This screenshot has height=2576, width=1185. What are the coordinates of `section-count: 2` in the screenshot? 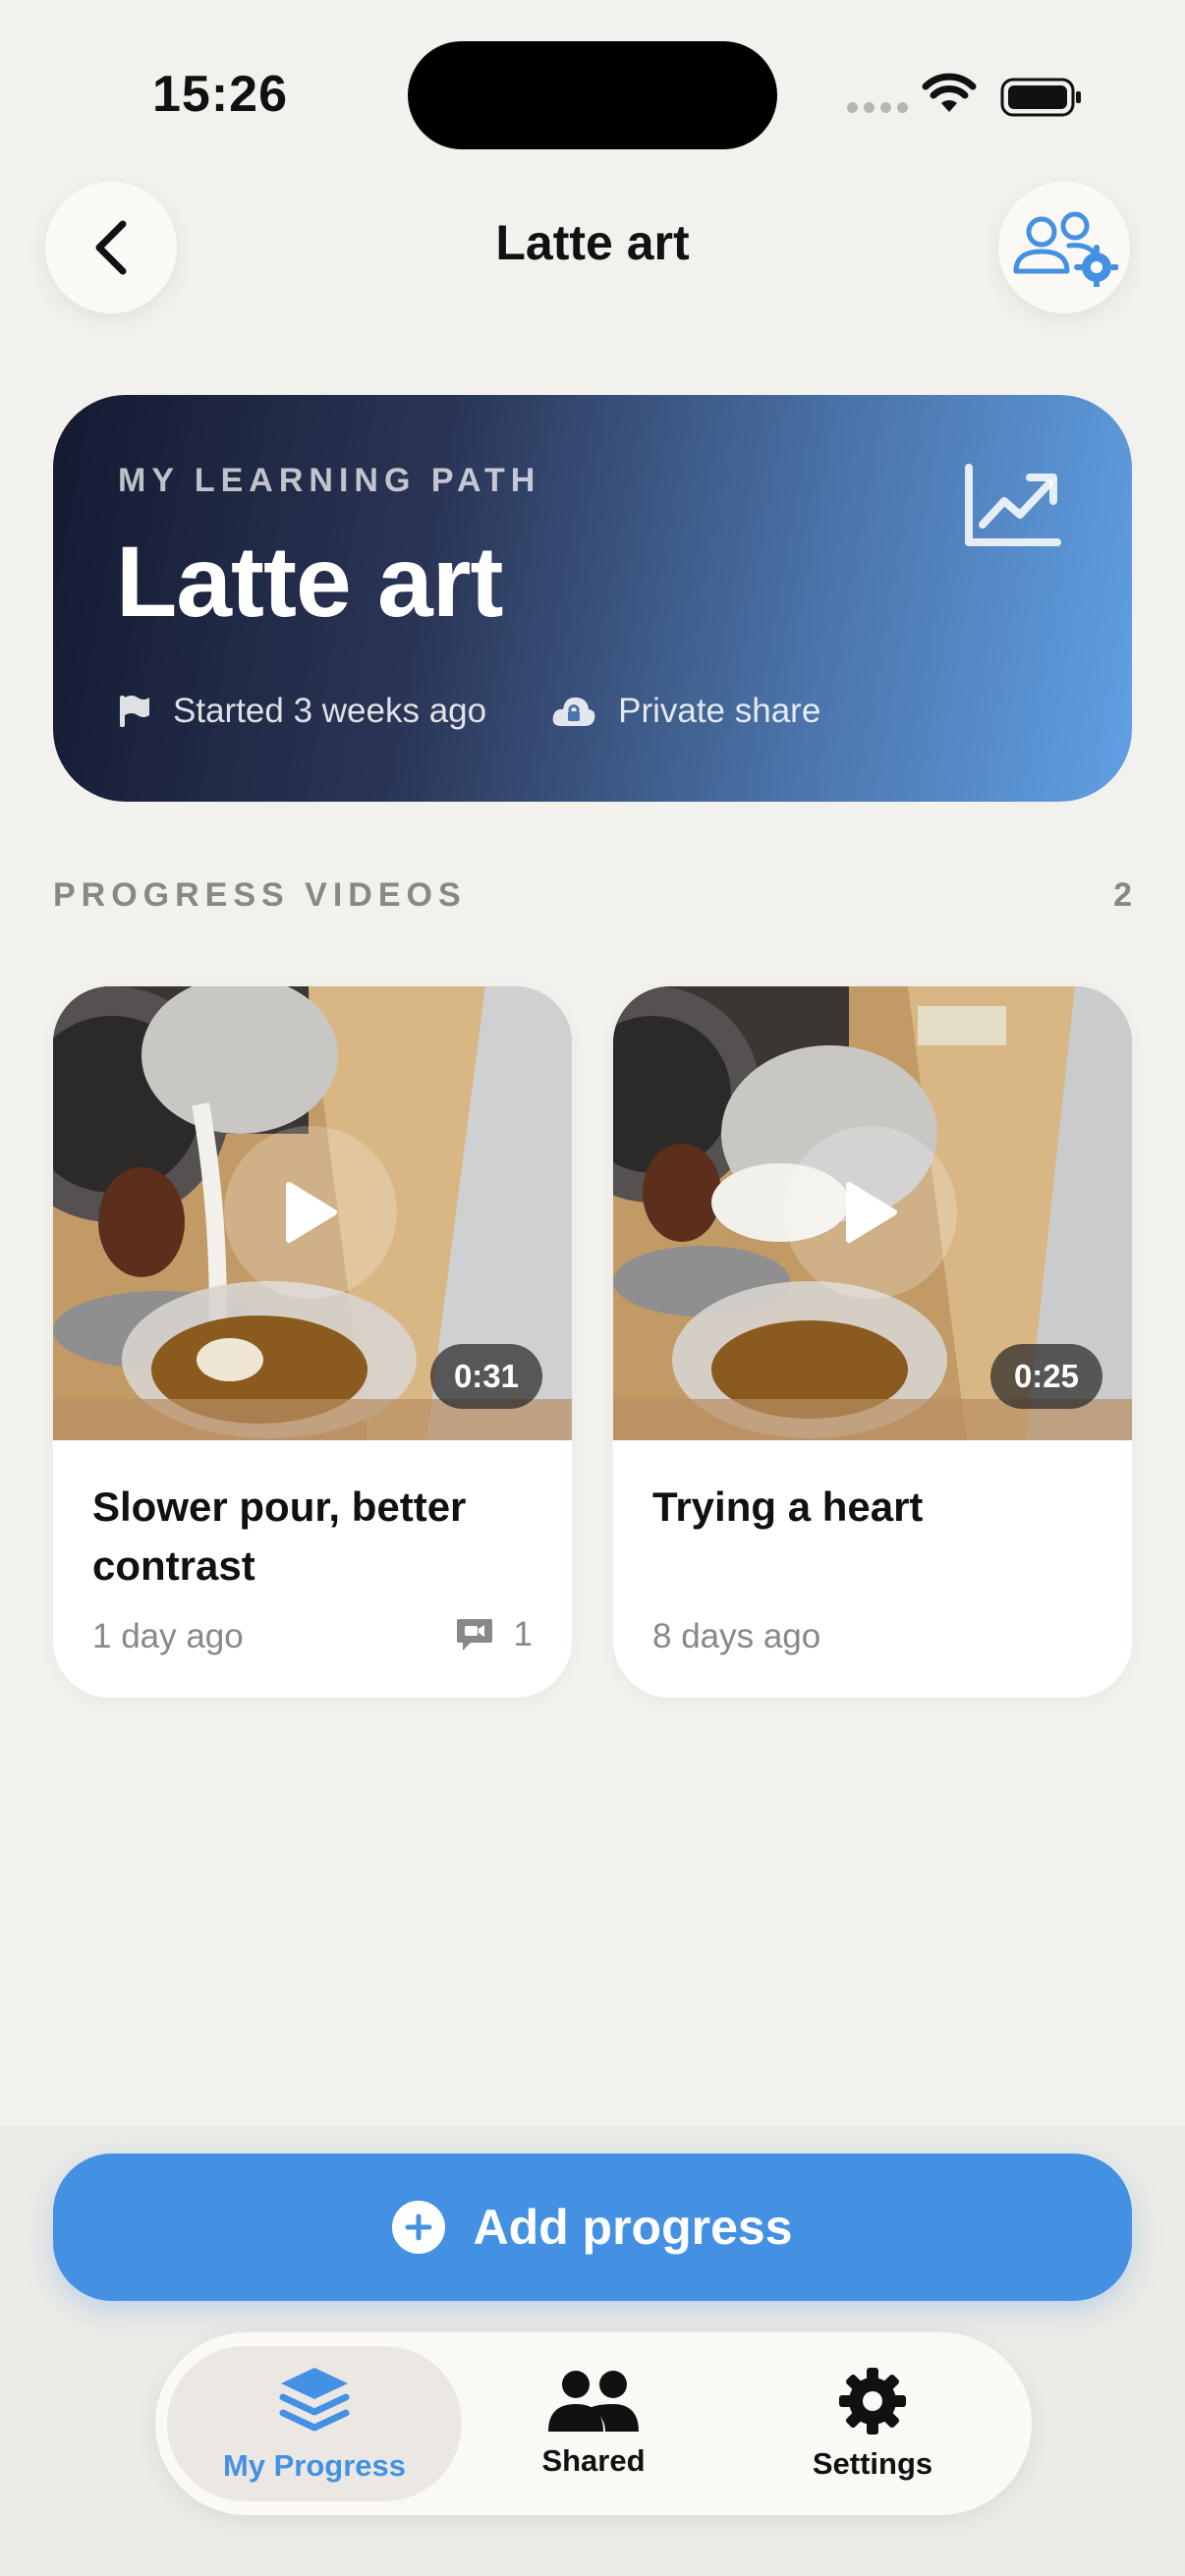 It's located at (1123, 895).